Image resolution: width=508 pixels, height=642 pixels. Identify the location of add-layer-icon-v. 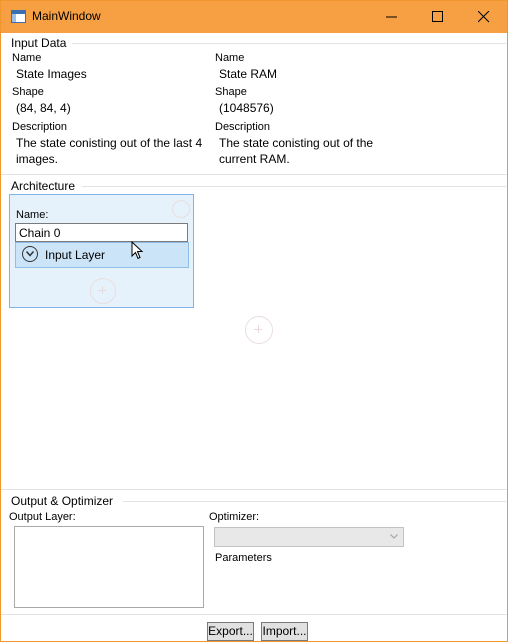
(102, 290).